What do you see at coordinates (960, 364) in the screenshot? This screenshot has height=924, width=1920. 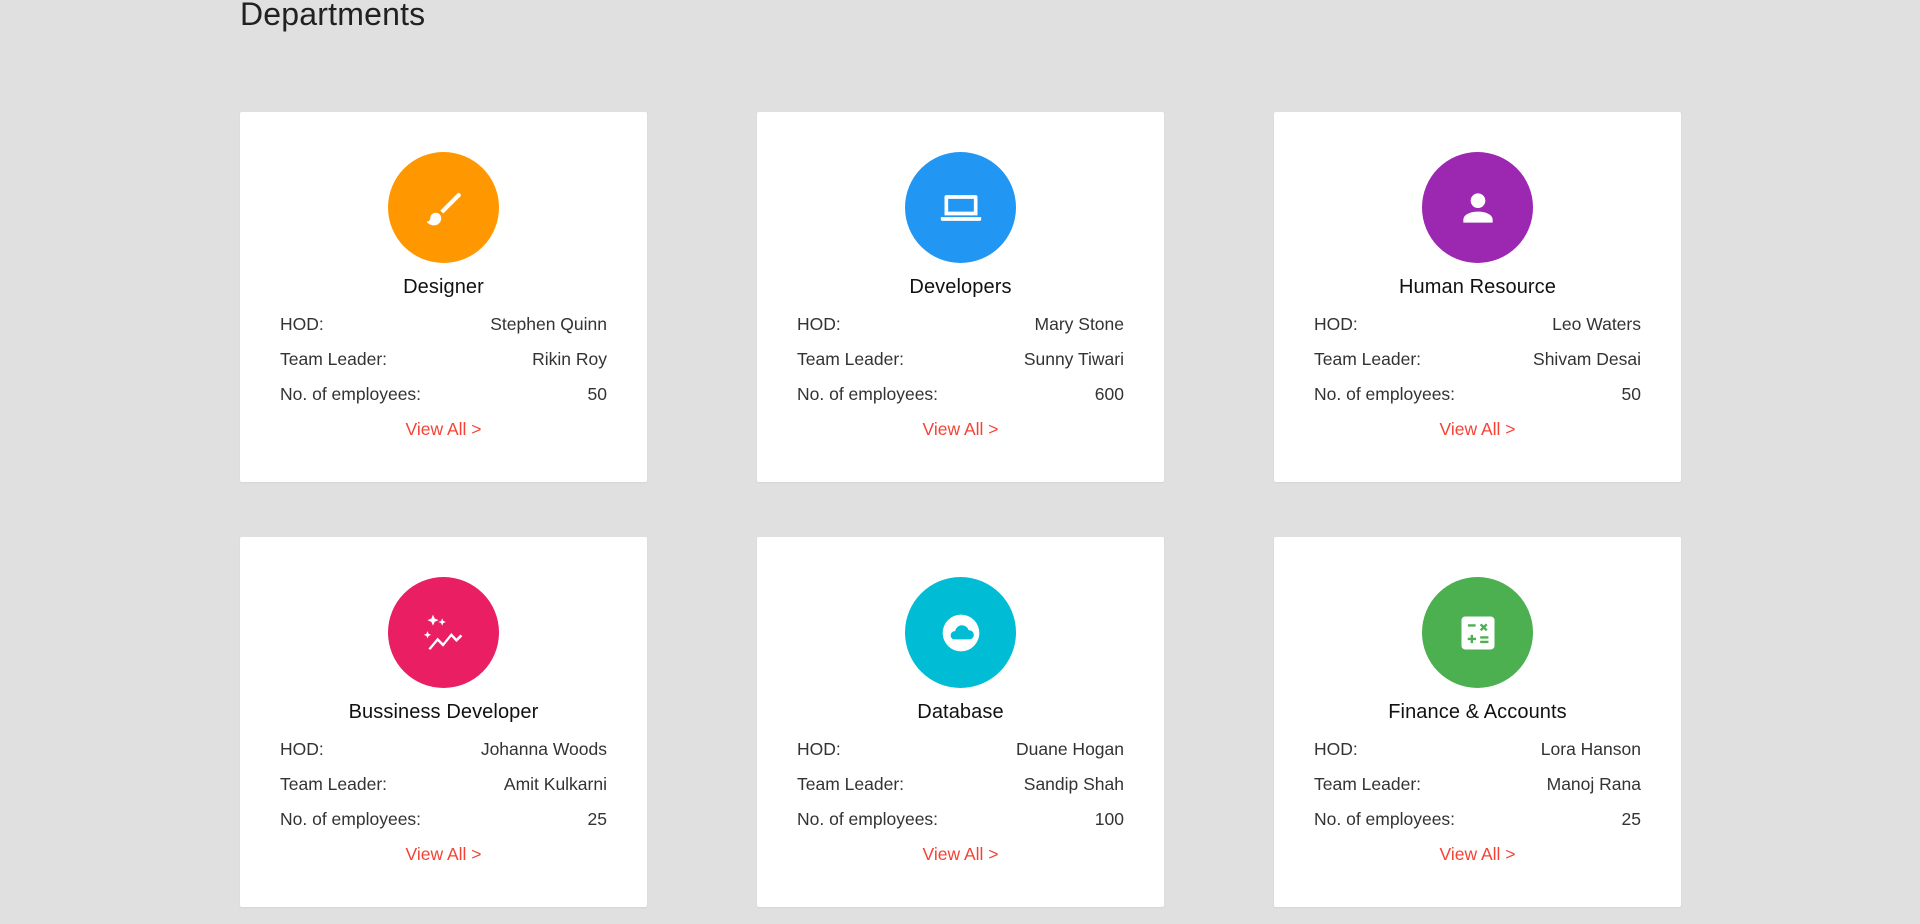 I see `team-leader-row: Team Leader: Sunny Tiwari` at bounding box center [960, 364].